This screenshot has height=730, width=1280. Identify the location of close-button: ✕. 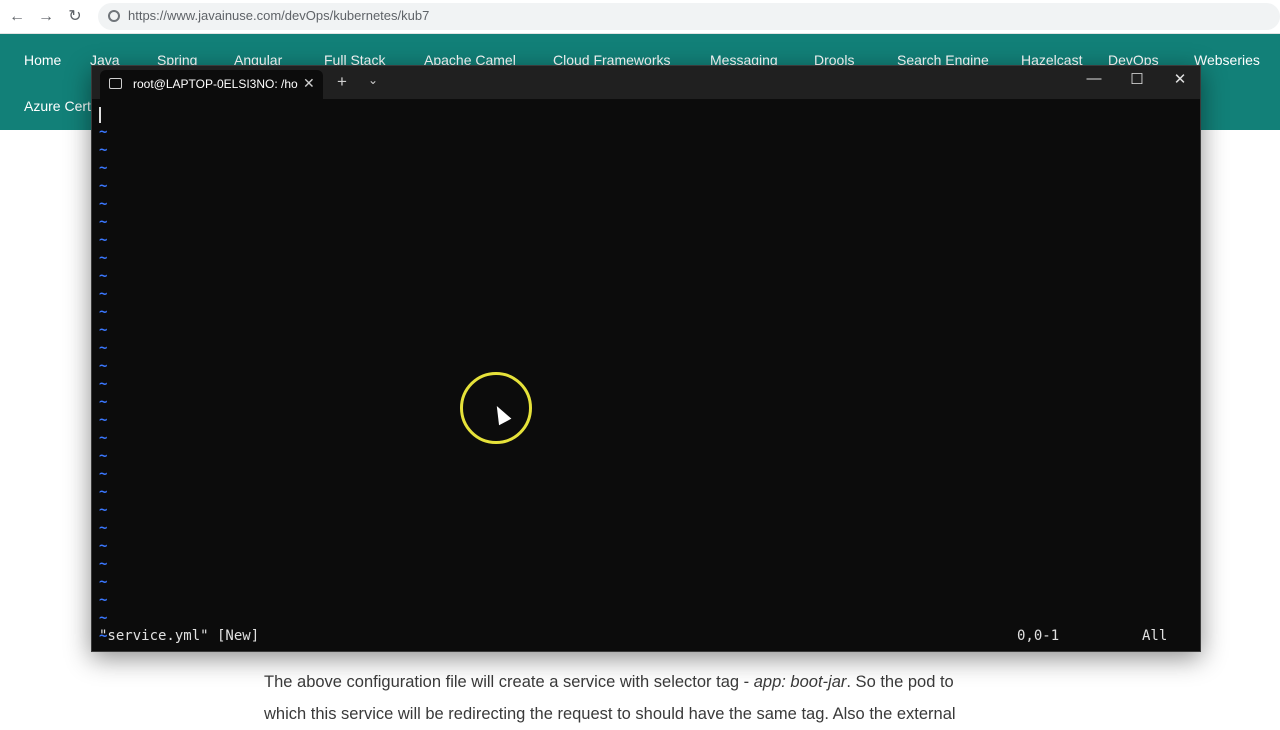
(1180, 79).